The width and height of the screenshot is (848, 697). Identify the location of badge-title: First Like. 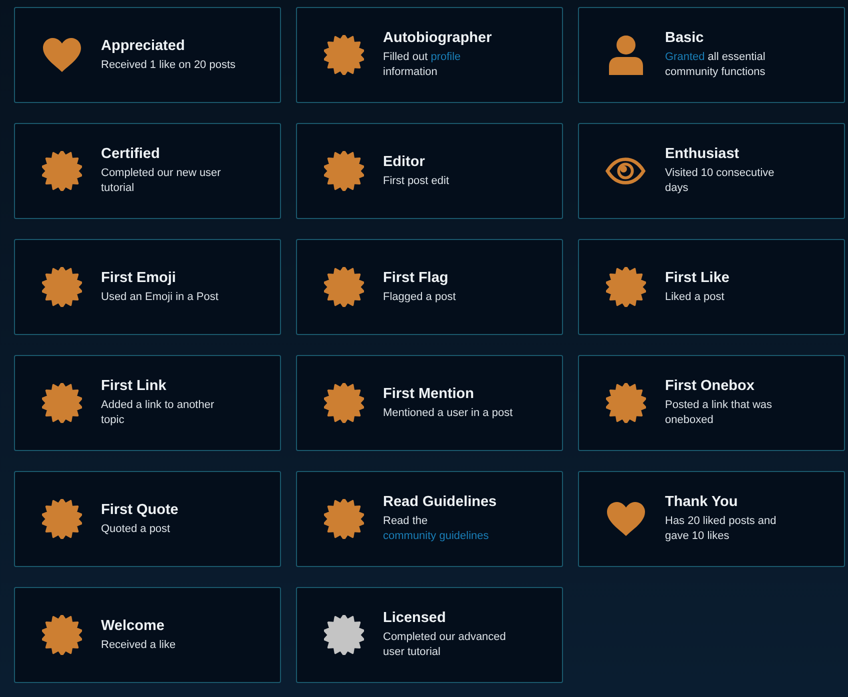
(697, 278).